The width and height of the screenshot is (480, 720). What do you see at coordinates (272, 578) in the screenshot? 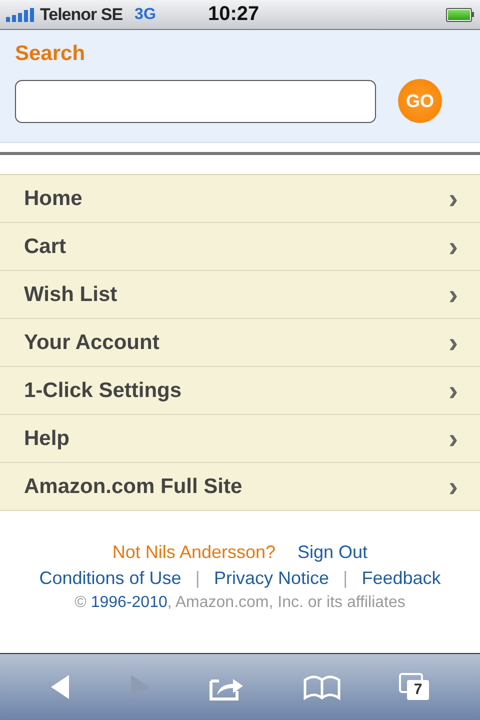
I see `footer-link: Privacy Notice` at bounding box center [272, 578].